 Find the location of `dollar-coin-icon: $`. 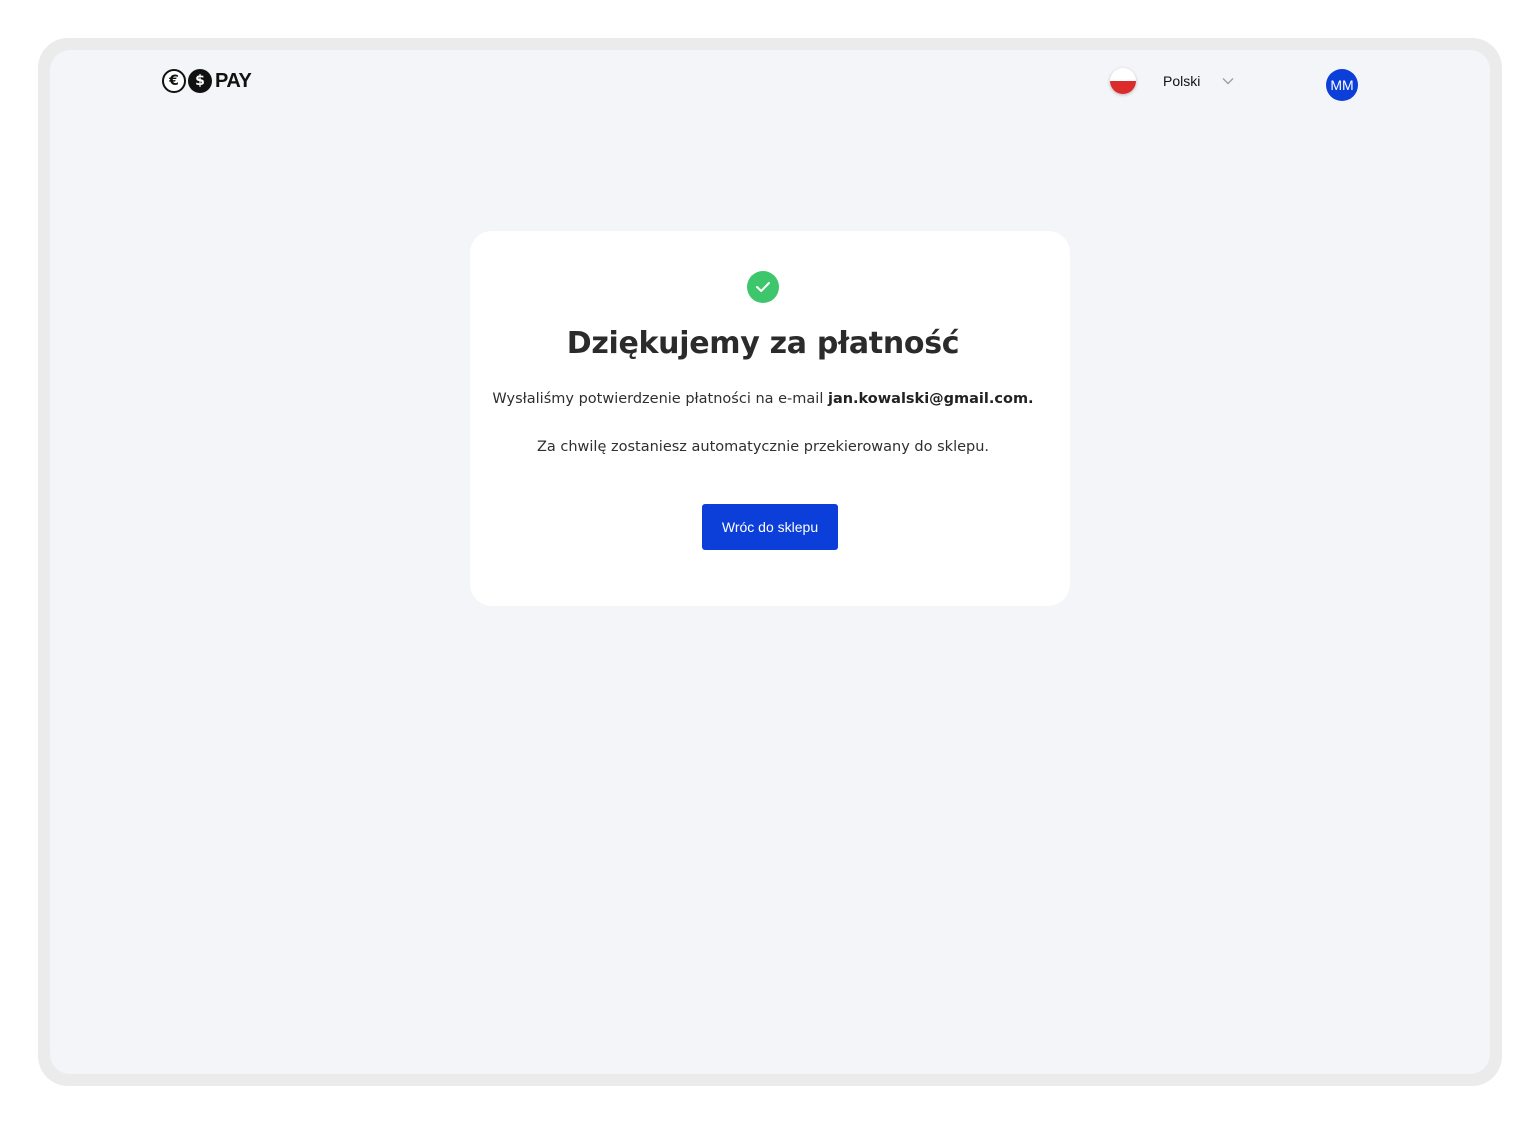

dollar-coin-icon: $ is located at coordinates (200, 81).